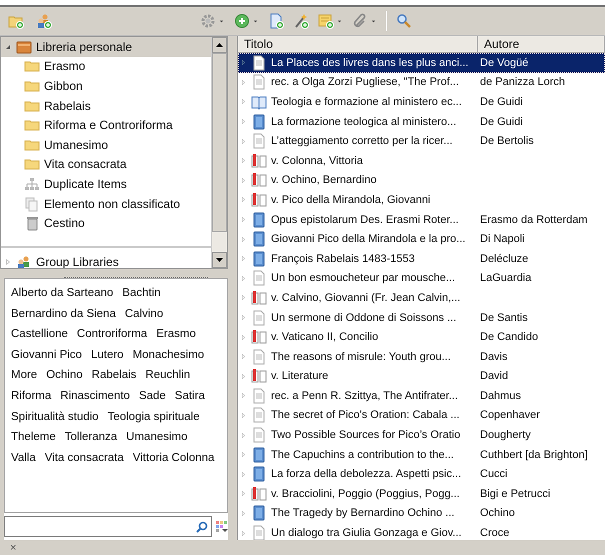 The width and height of the screenshot is (605, 555). Describe the element at coordinates (421, 337) in the screenshot. I see `item-row: v. Vaticano II, Concilio De Candido` at that location.